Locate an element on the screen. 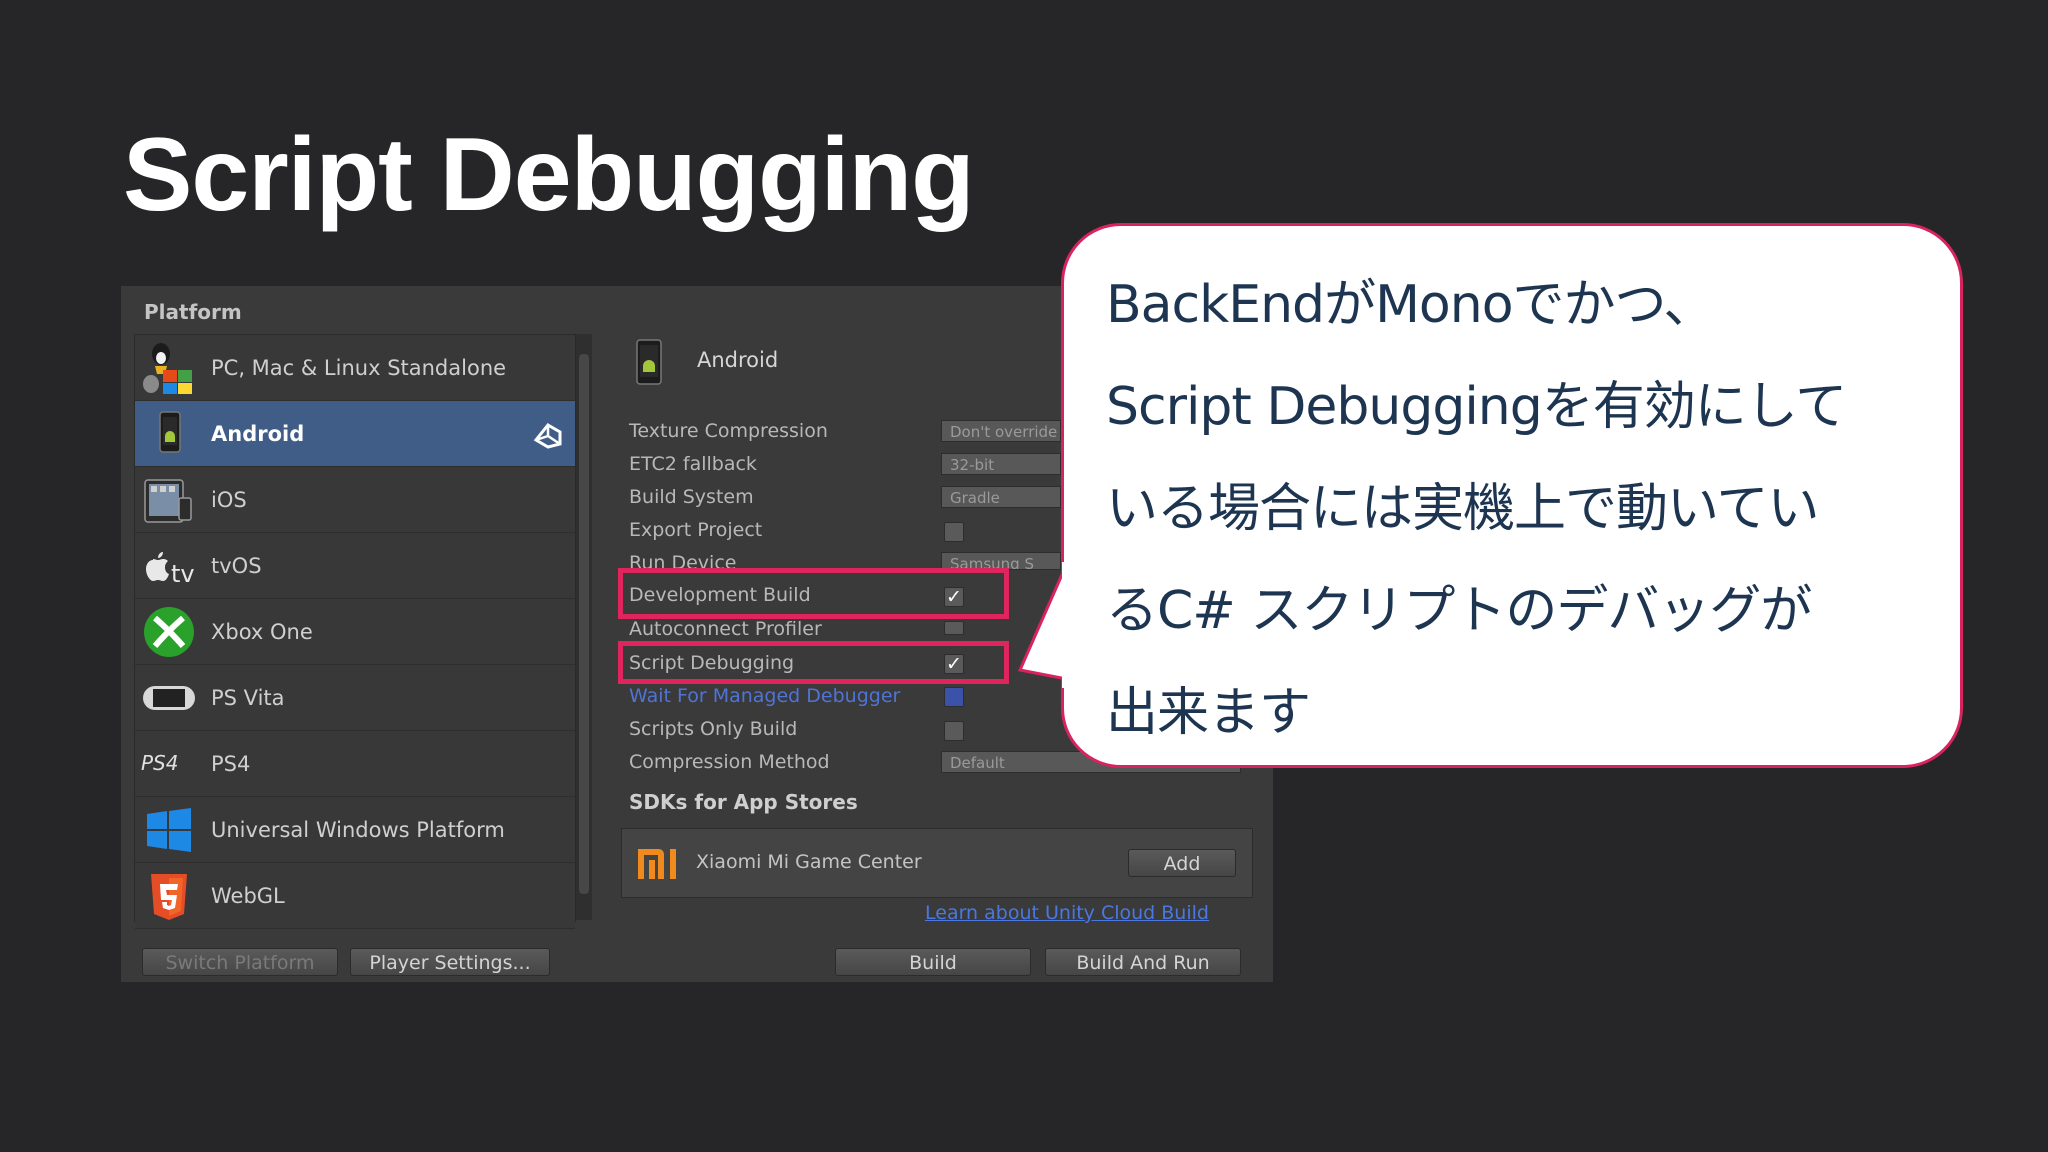  build-and-run-button: Build And Run is located at coordinates (1143, 962).